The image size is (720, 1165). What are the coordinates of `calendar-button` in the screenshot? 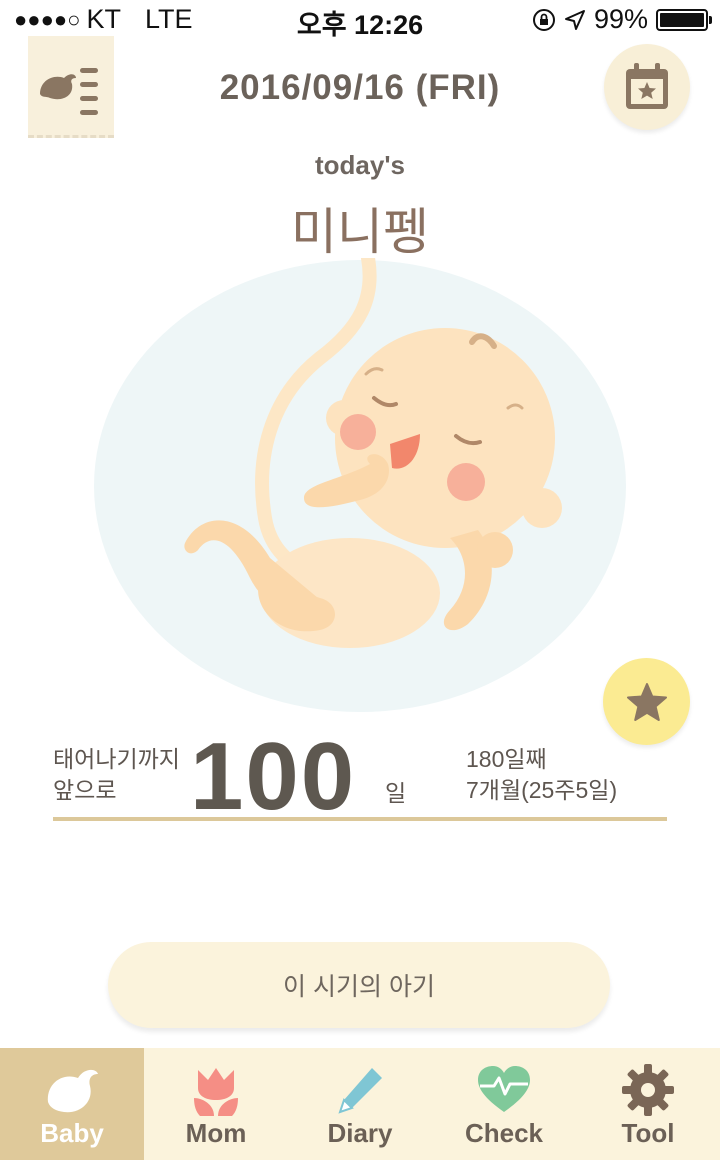 It's located at (647, 87).